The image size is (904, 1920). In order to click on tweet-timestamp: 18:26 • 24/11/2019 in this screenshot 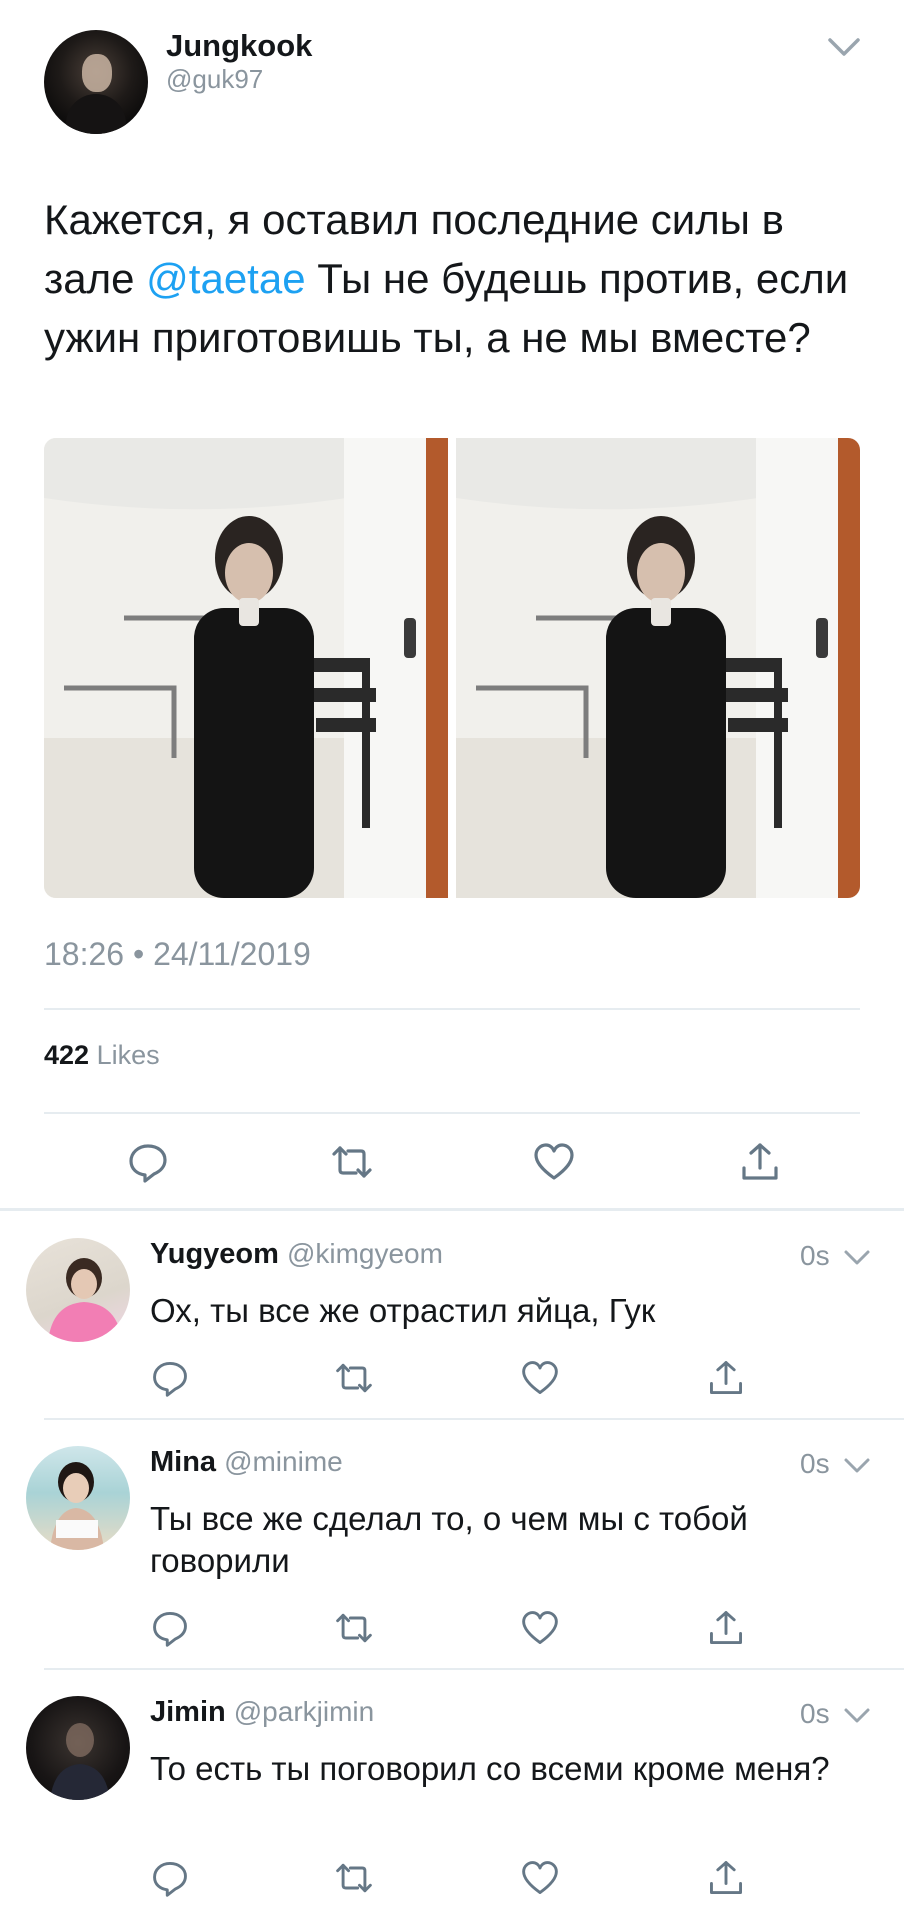, I will do `click(177, 954)`.